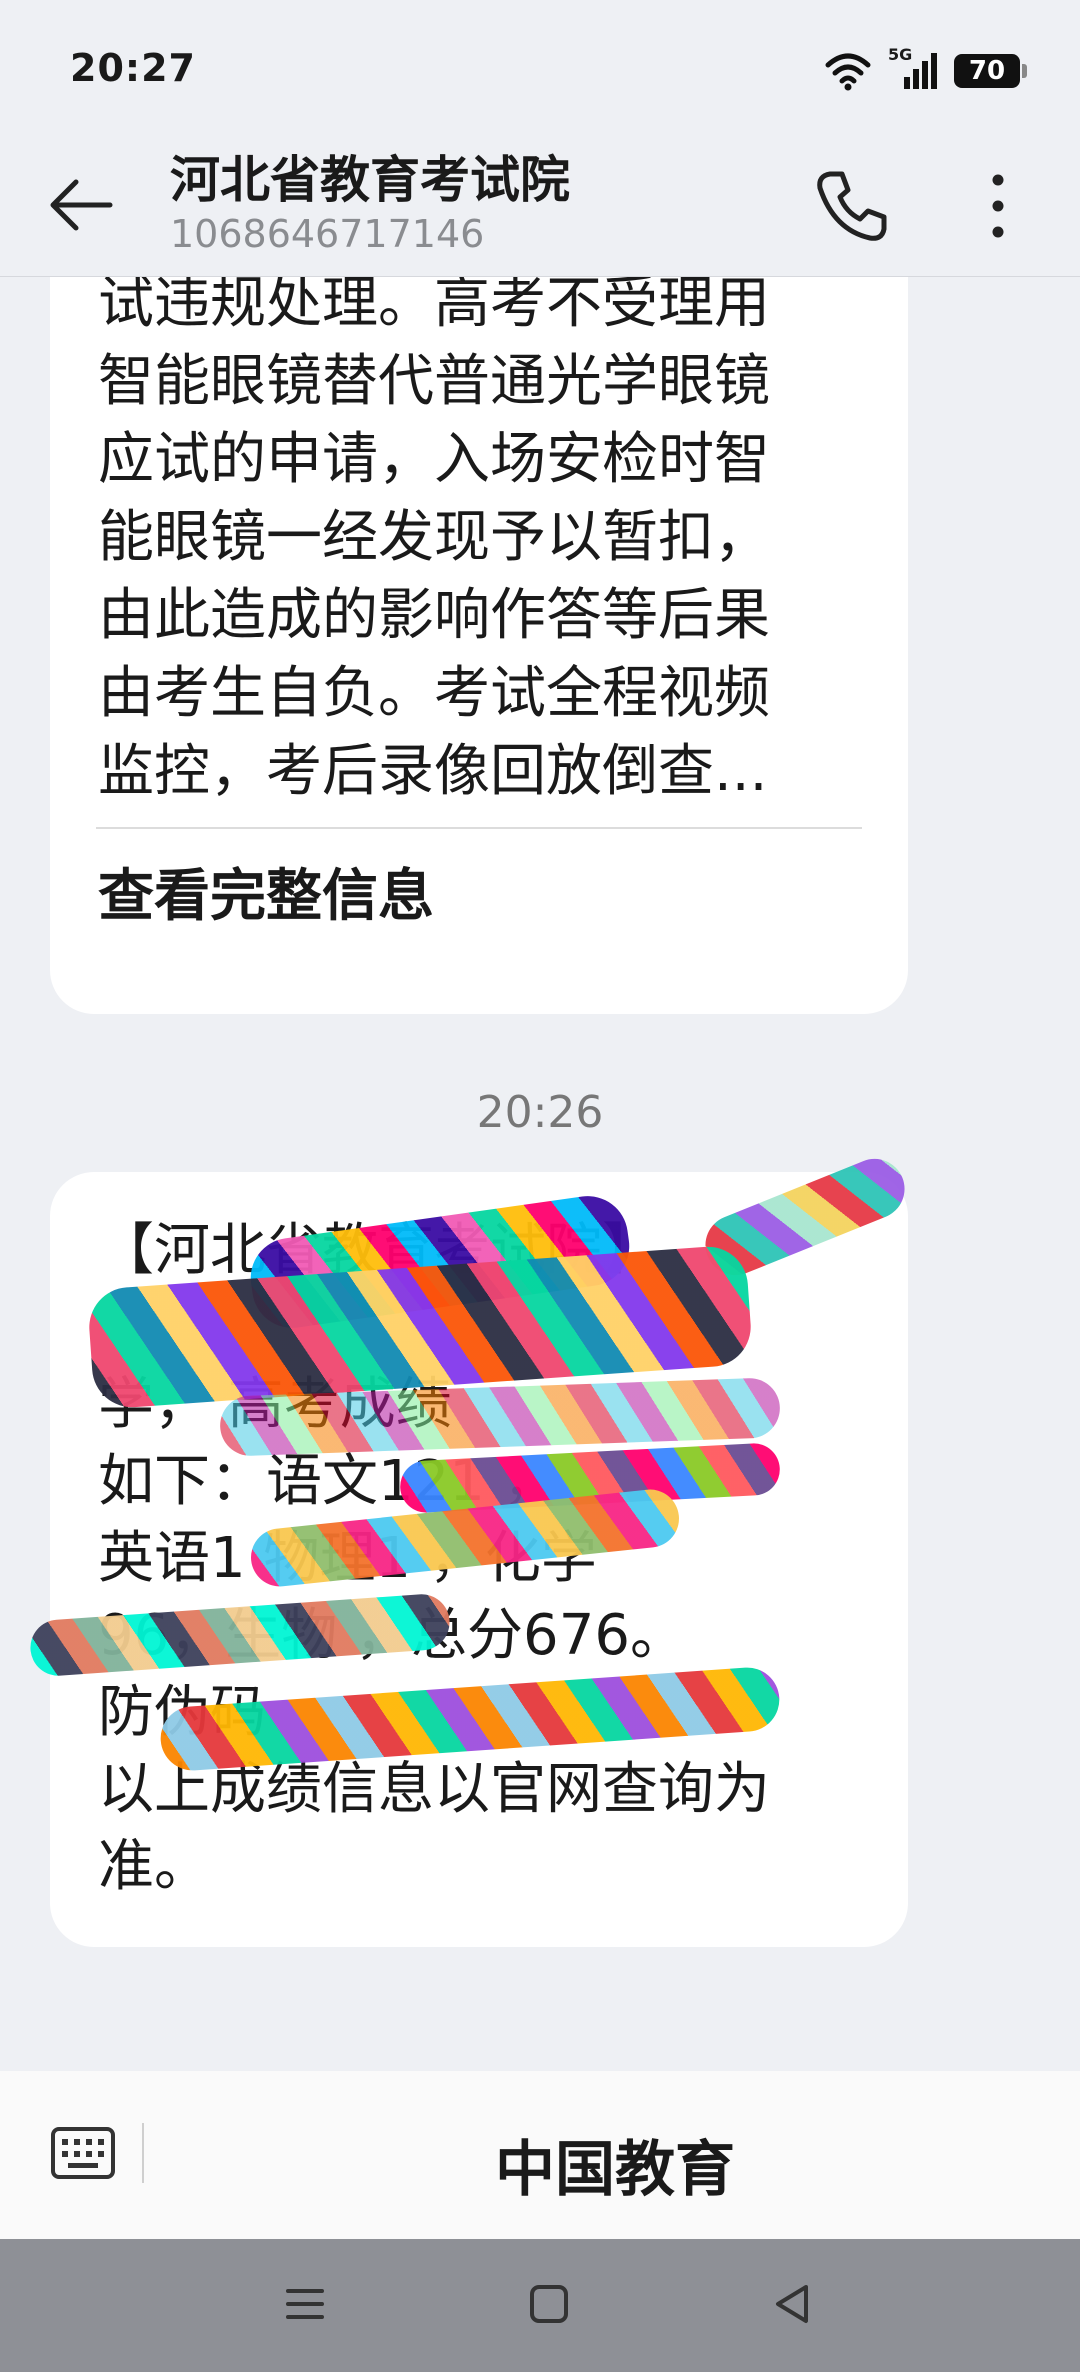 The height and width of the screenshot is (2372, 1080). Describe the element at coordinates (848, 72) in the screenshot. I see `wifi-icon` at that location.